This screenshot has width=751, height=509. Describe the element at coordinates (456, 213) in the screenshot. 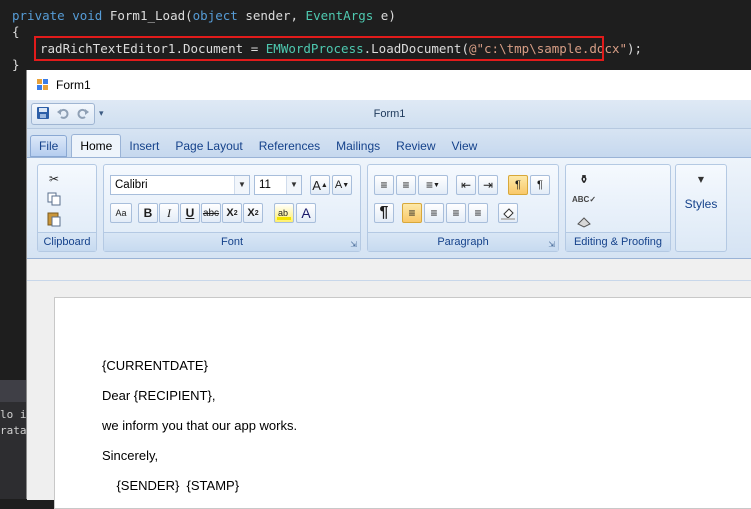

I see `align-right-icon: ≡` at that location.